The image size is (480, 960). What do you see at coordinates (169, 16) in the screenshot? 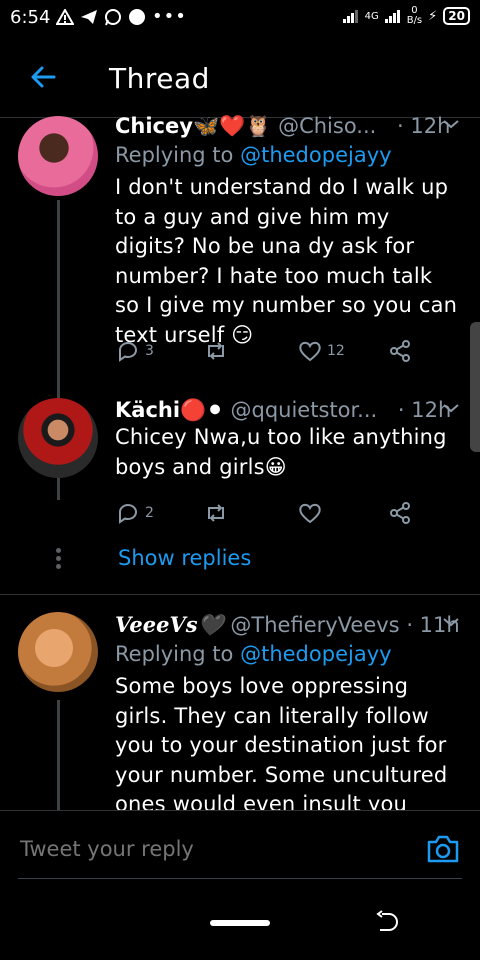
I see `more-notifications-icon: •••` at bounding box center [169, 16].